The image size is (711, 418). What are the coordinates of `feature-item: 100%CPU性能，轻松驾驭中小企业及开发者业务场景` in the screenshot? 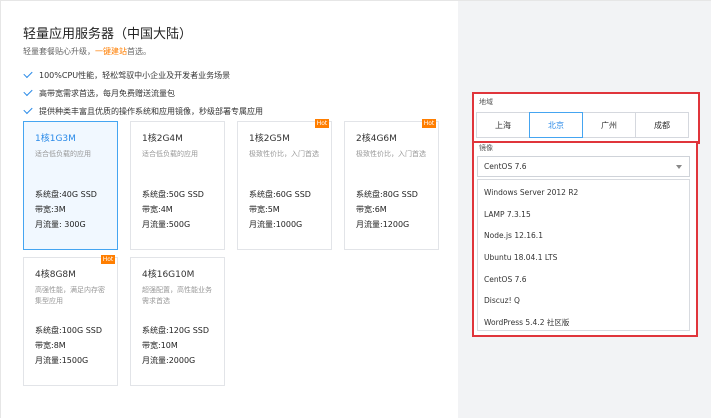 It's located at (143, 75).